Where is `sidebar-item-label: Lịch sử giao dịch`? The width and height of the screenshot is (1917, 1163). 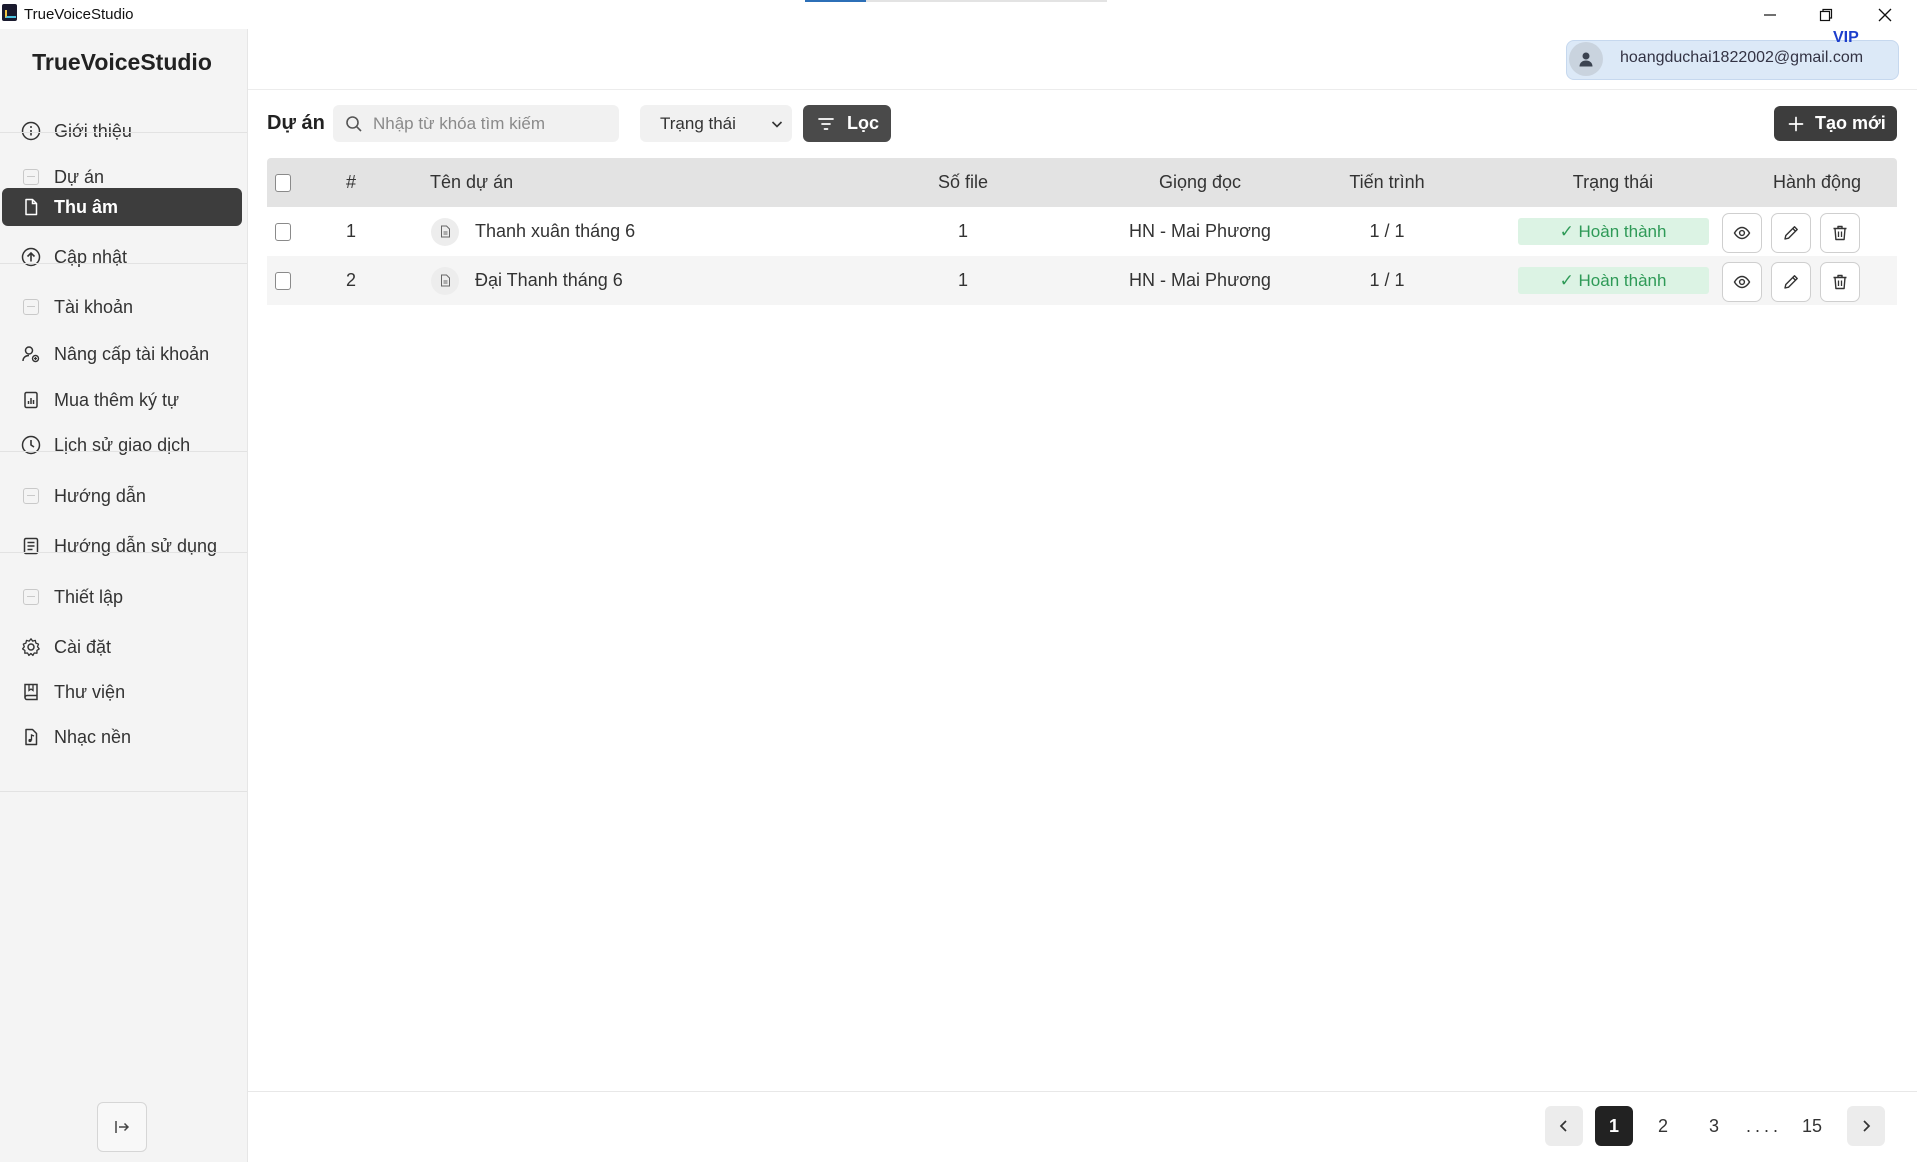
sidebar-item-label: Lịch sử giao dịch is located at coordinates (122, 444).